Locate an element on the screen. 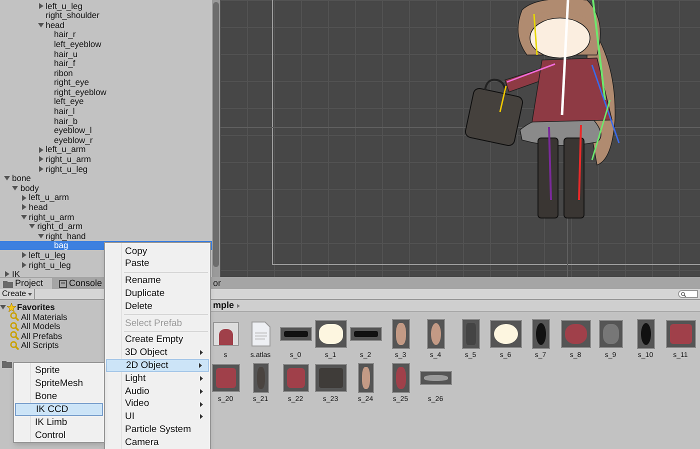 This screenshot has width=700, height=449. hierarchy-label: hair_b is located at coordinates (66, 121).